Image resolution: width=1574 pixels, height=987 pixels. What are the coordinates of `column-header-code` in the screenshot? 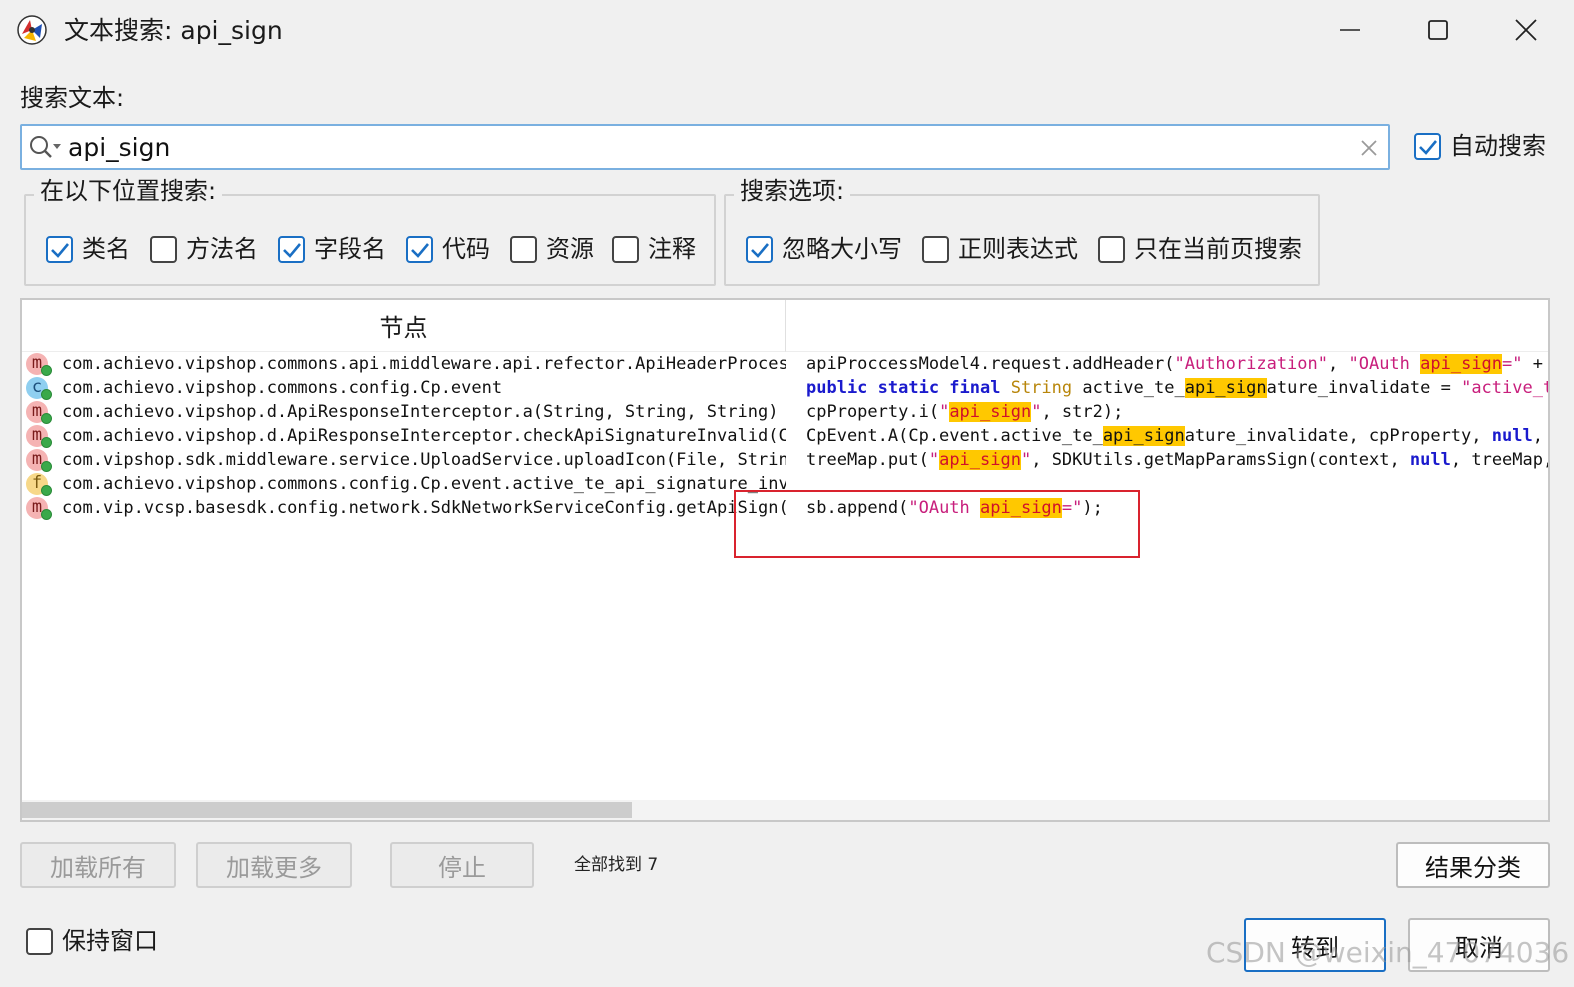 It's located at (1167, 326).